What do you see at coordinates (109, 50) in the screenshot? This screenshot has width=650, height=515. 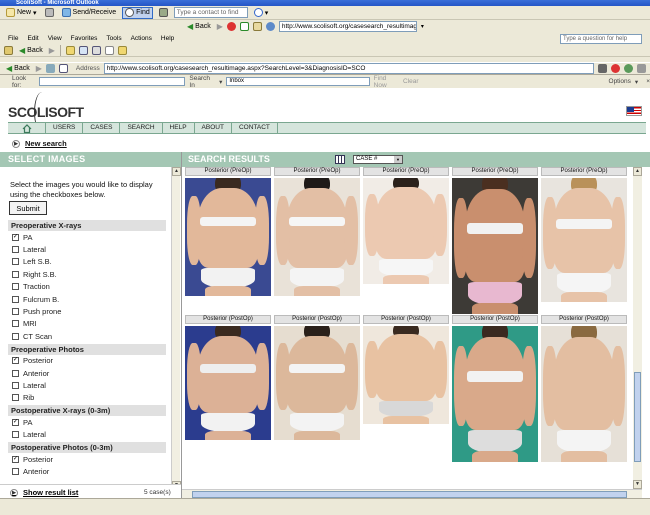 I see `undo-icon` at bounding box center [109, 50].